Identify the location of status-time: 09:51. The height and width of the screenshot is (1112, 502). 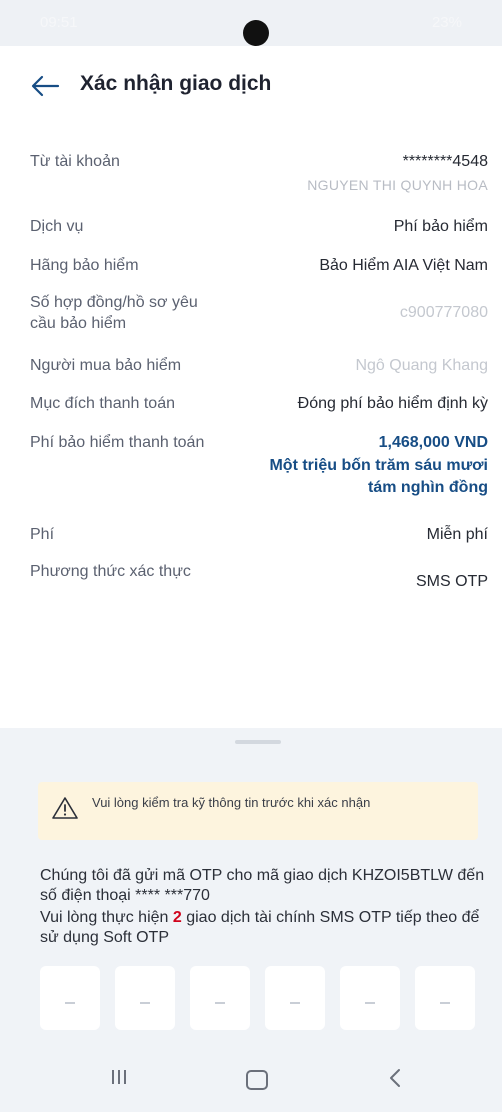
(59, 22).